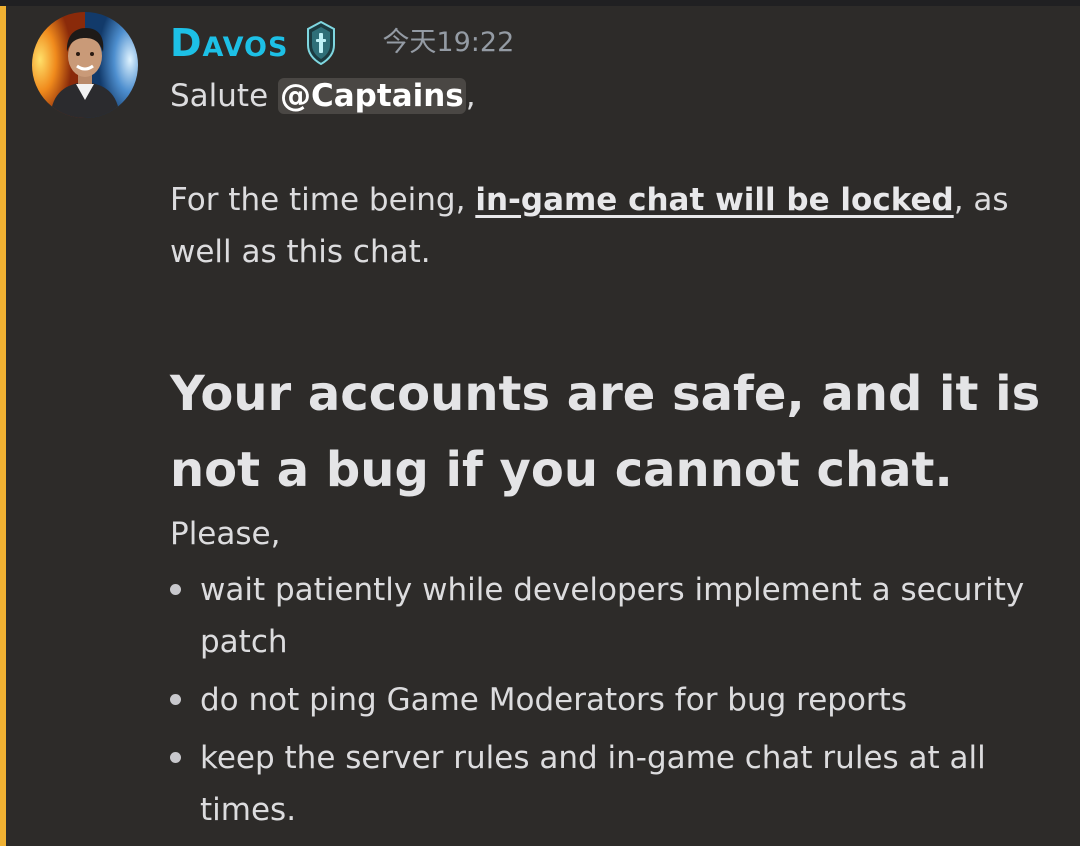  What do you see at coordinates (323, 200) in the screenshot?
I see `notice-prefix: For the time being,` at bounding box center [323, 200].